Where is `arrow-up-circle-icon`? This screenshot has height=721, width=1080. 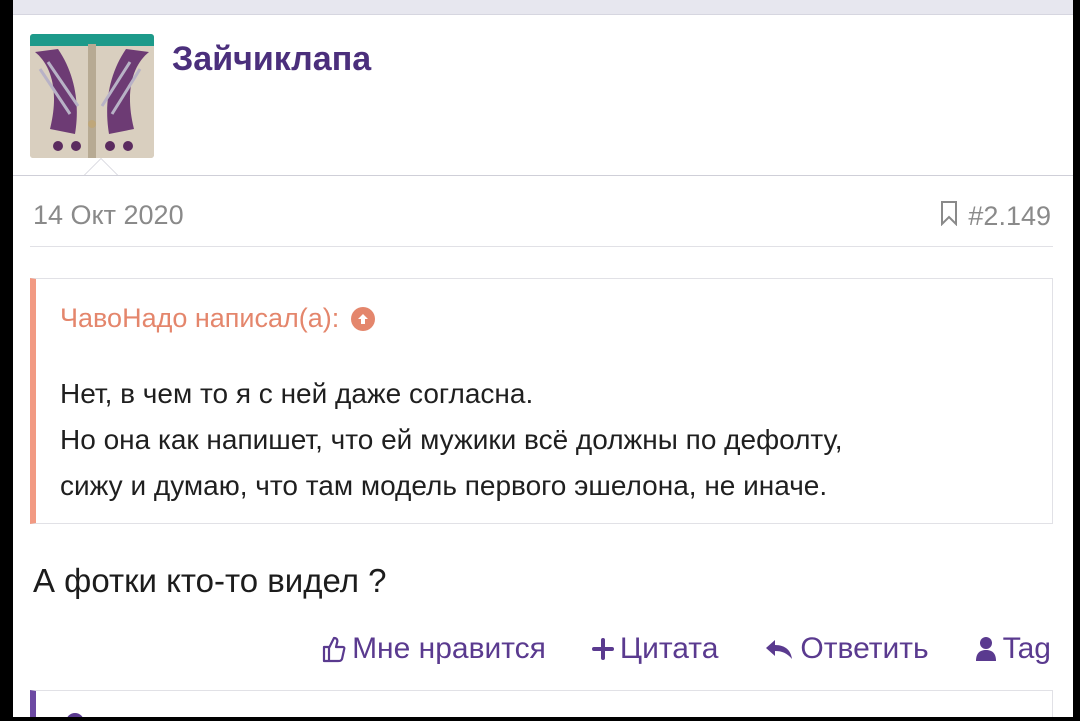
arrow-up-circle-icon is located at coordinates (363, 318).